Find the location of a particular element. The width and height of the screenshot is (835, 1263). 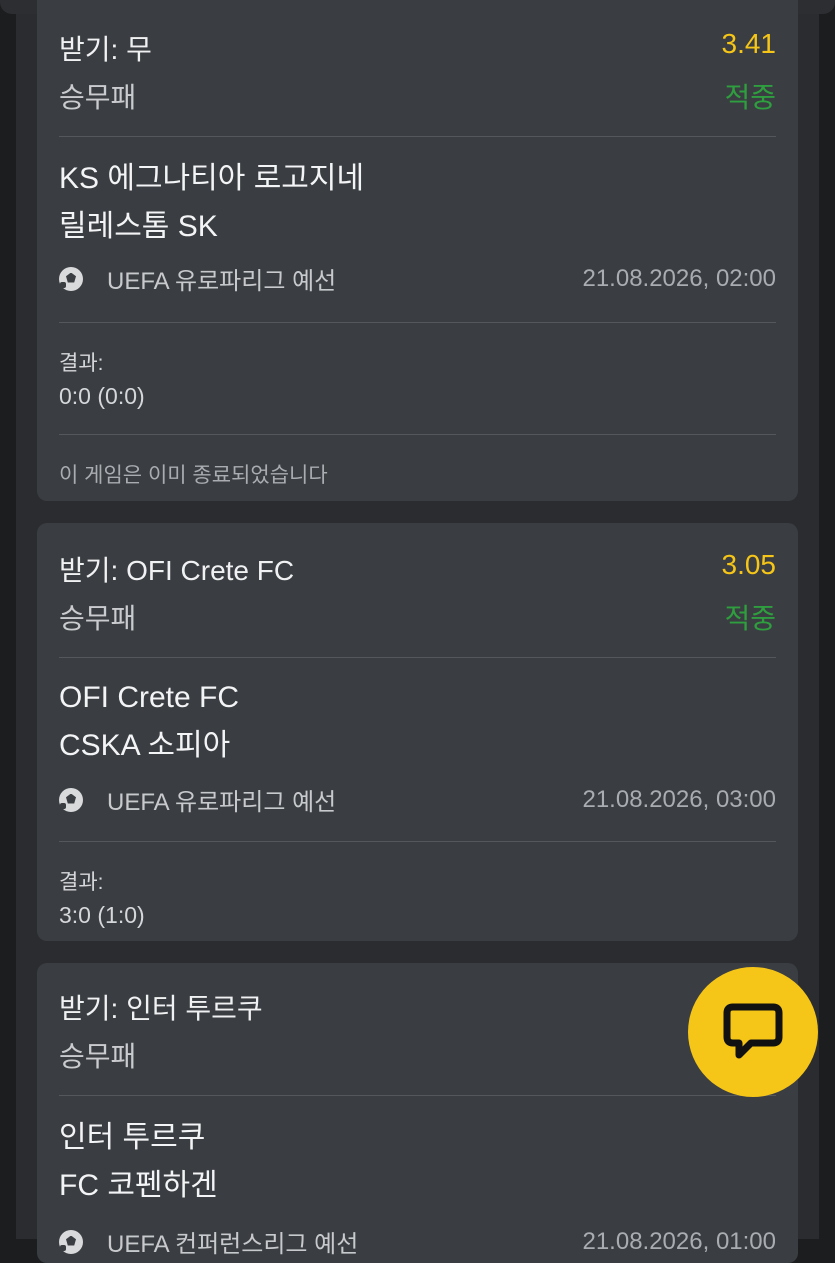

away-team: 릴레스톰 SK is located at coordinates (138, 226).